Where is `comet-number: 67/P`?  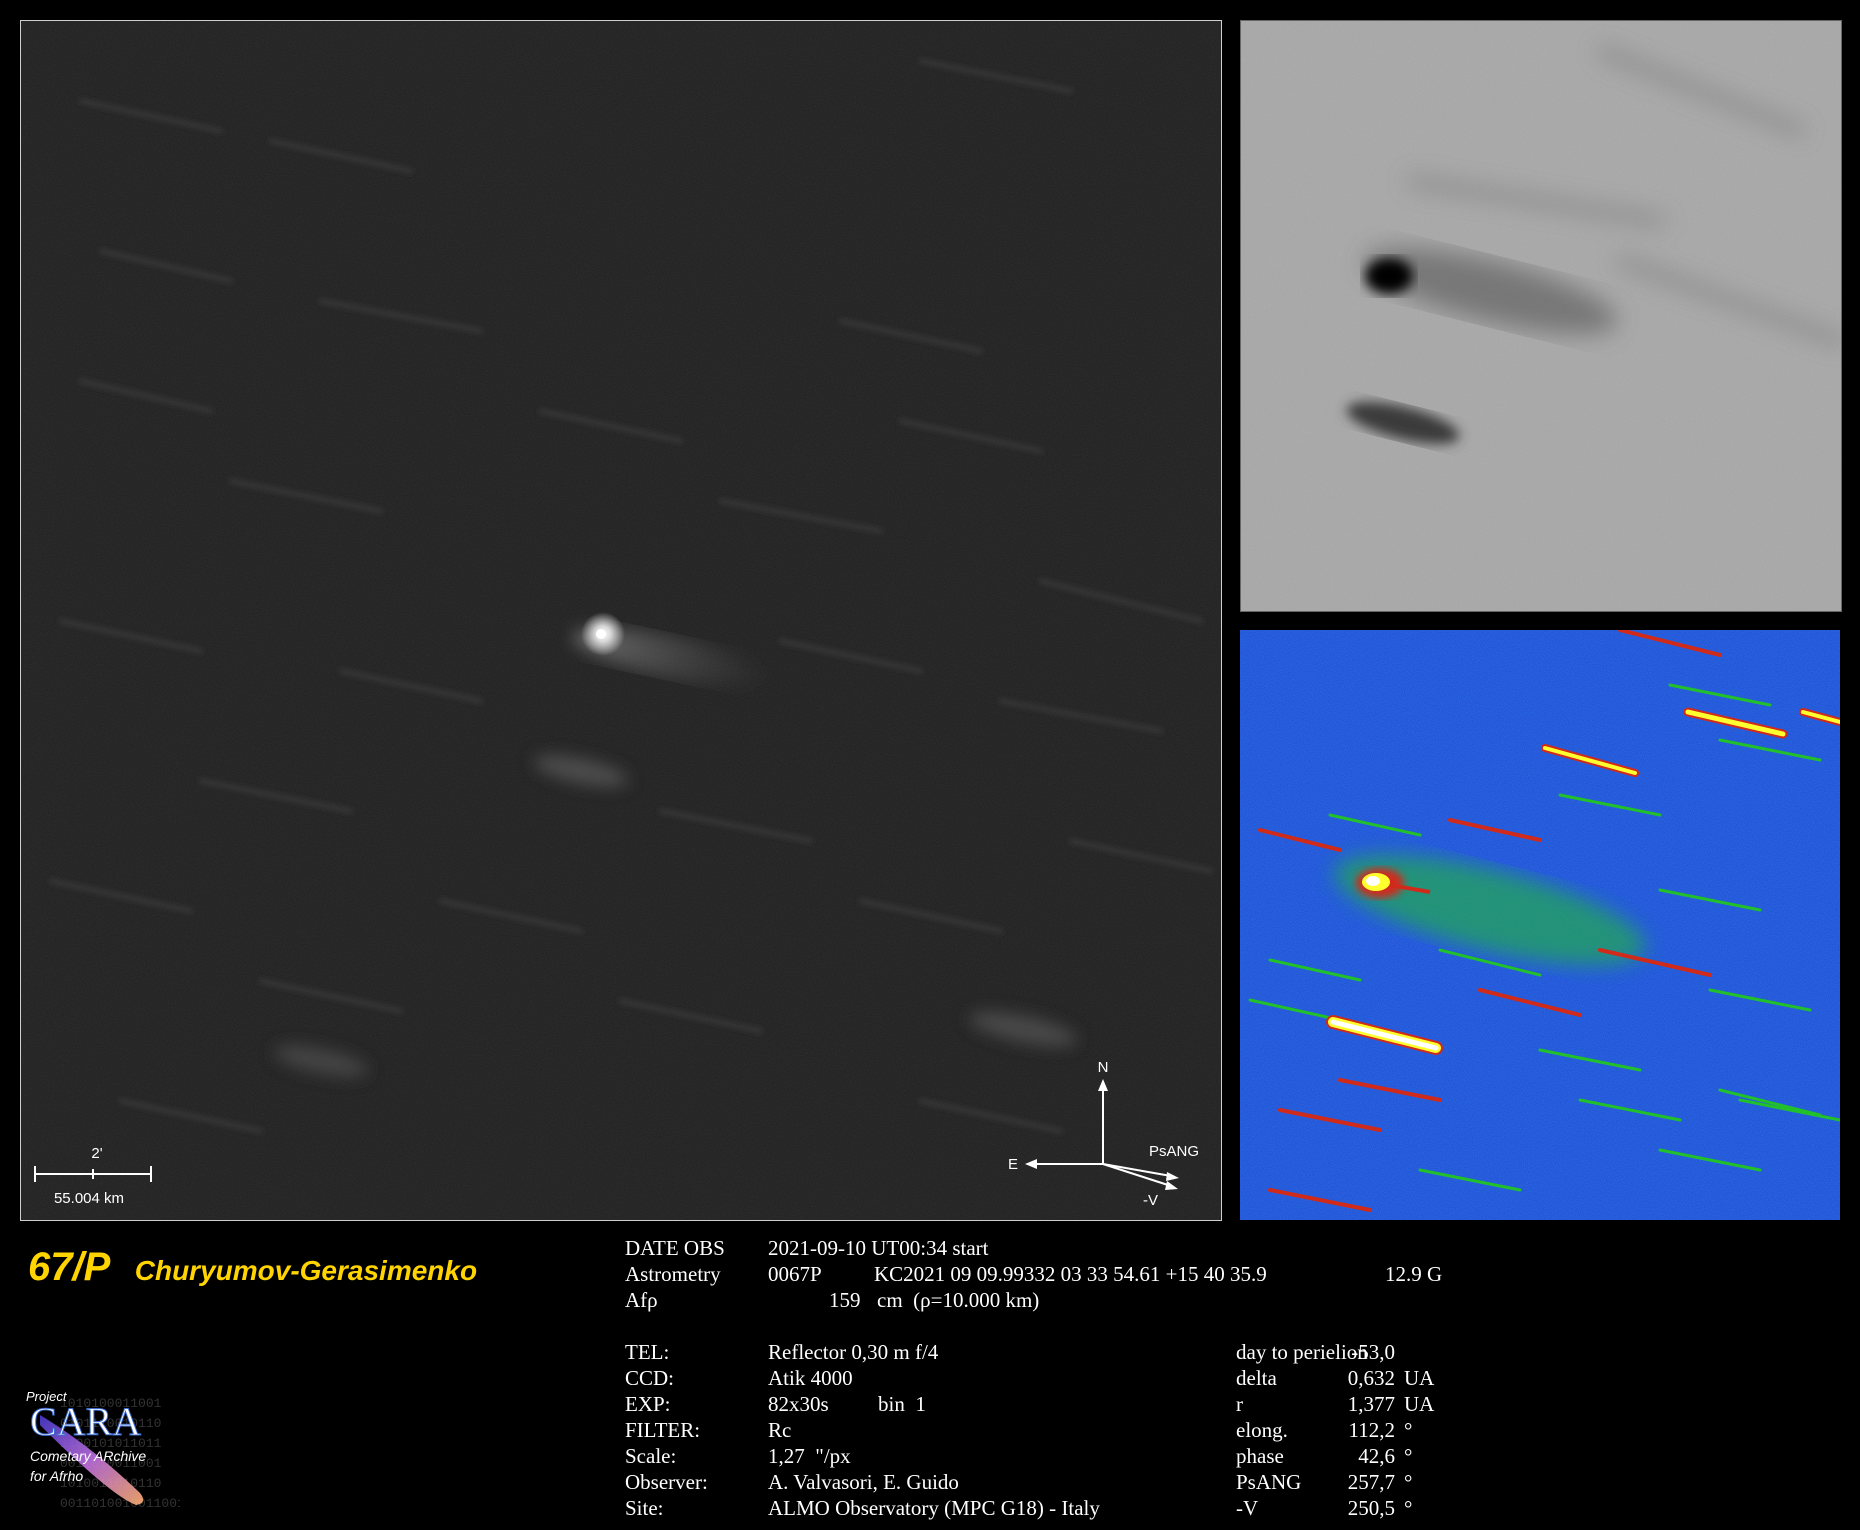 comet-number: 67/P is located at coordinates (69, 1267).